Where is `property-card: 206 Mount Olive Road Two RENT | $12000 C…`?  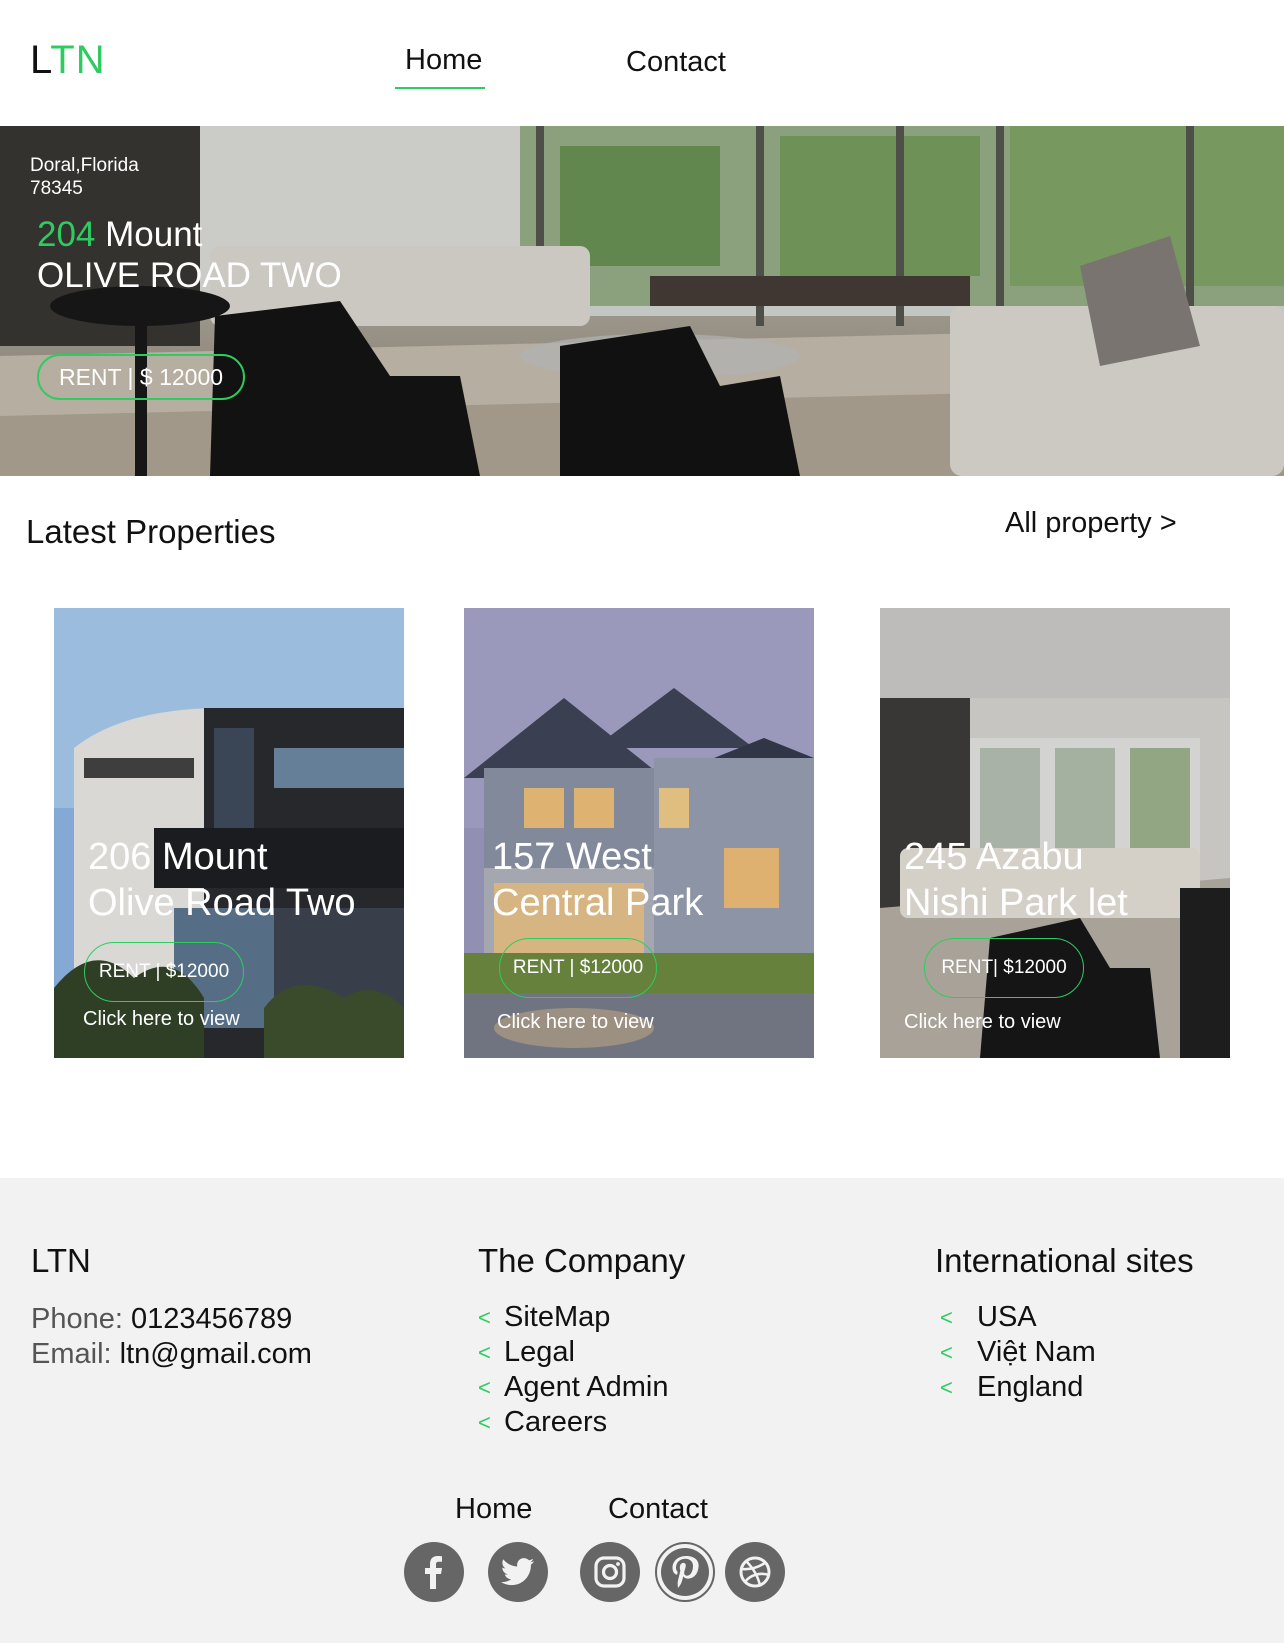 property-card: 206 Mount Olive Road Two RENT | $12000 C… is located at coordinates (229, 833).